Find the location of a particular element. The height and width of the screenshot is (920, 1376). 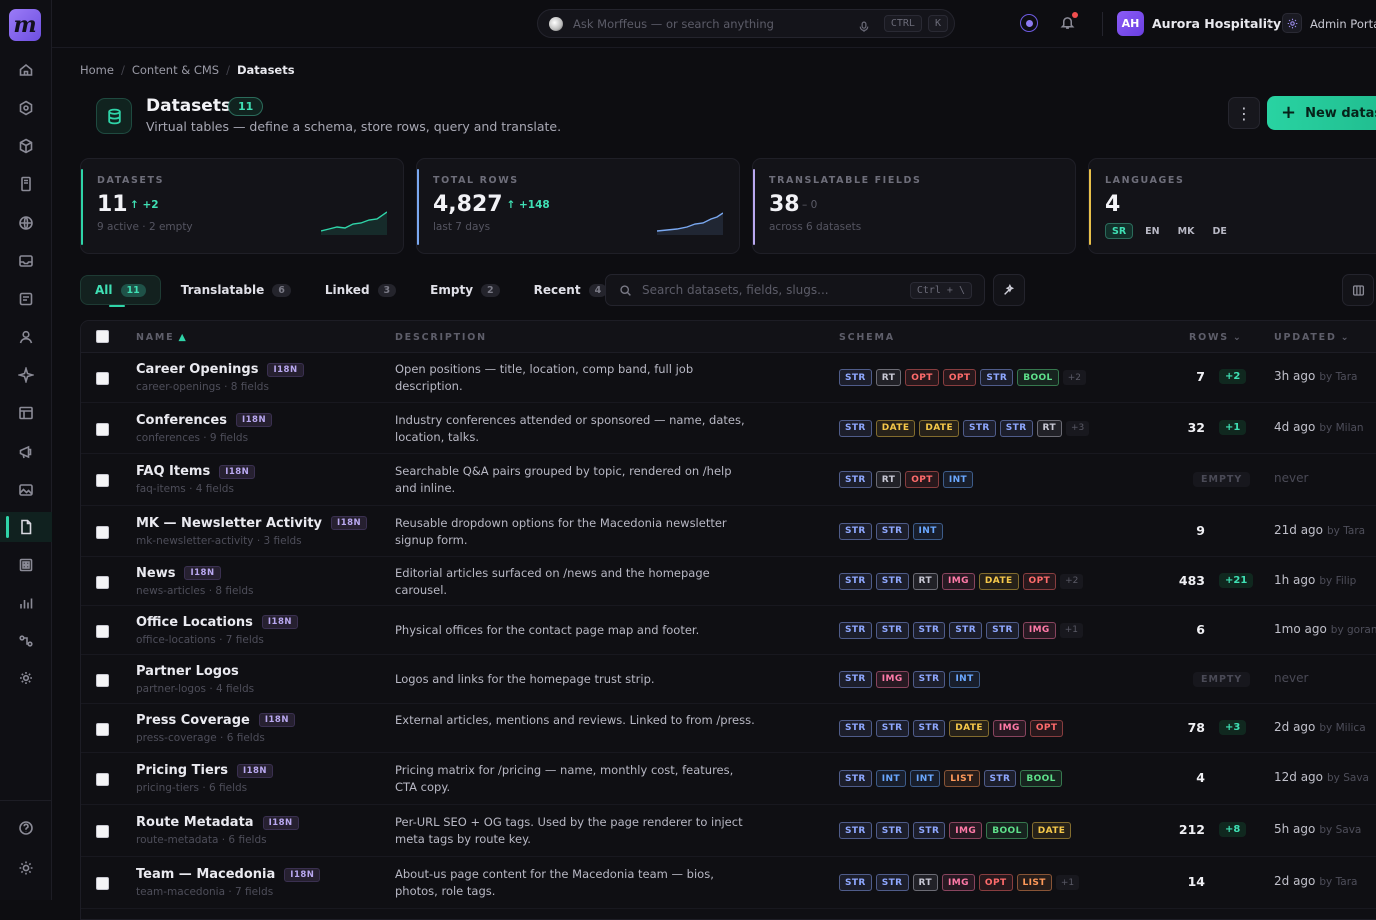

updated-time: 4d ago is located at coordinates (1295, 426).